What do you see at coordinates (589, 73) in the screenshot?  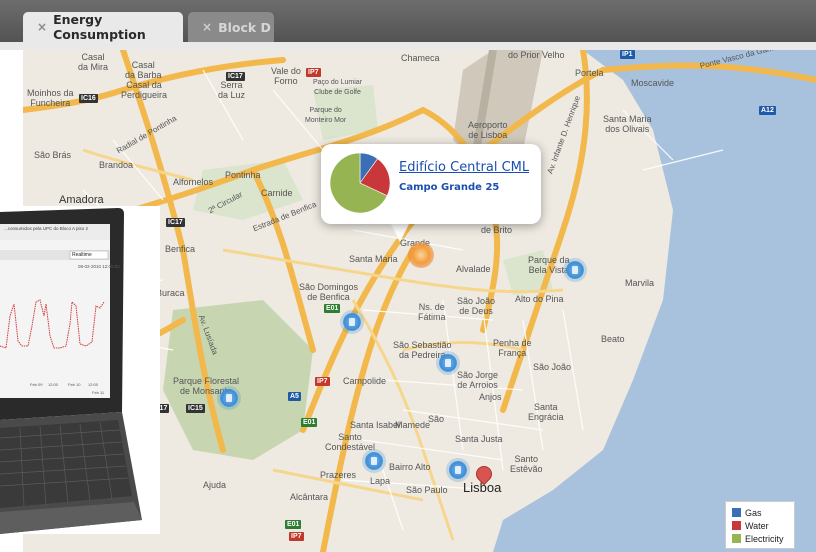 I see `map-label: Portela` at bounding box center [589, 73].